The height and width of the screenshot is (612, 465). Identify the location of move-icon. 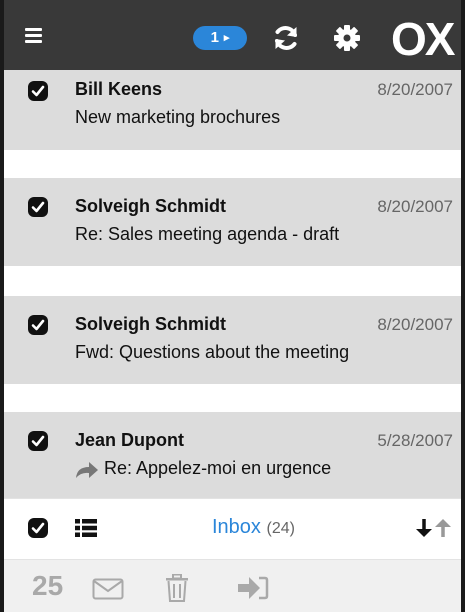
(253, 588).